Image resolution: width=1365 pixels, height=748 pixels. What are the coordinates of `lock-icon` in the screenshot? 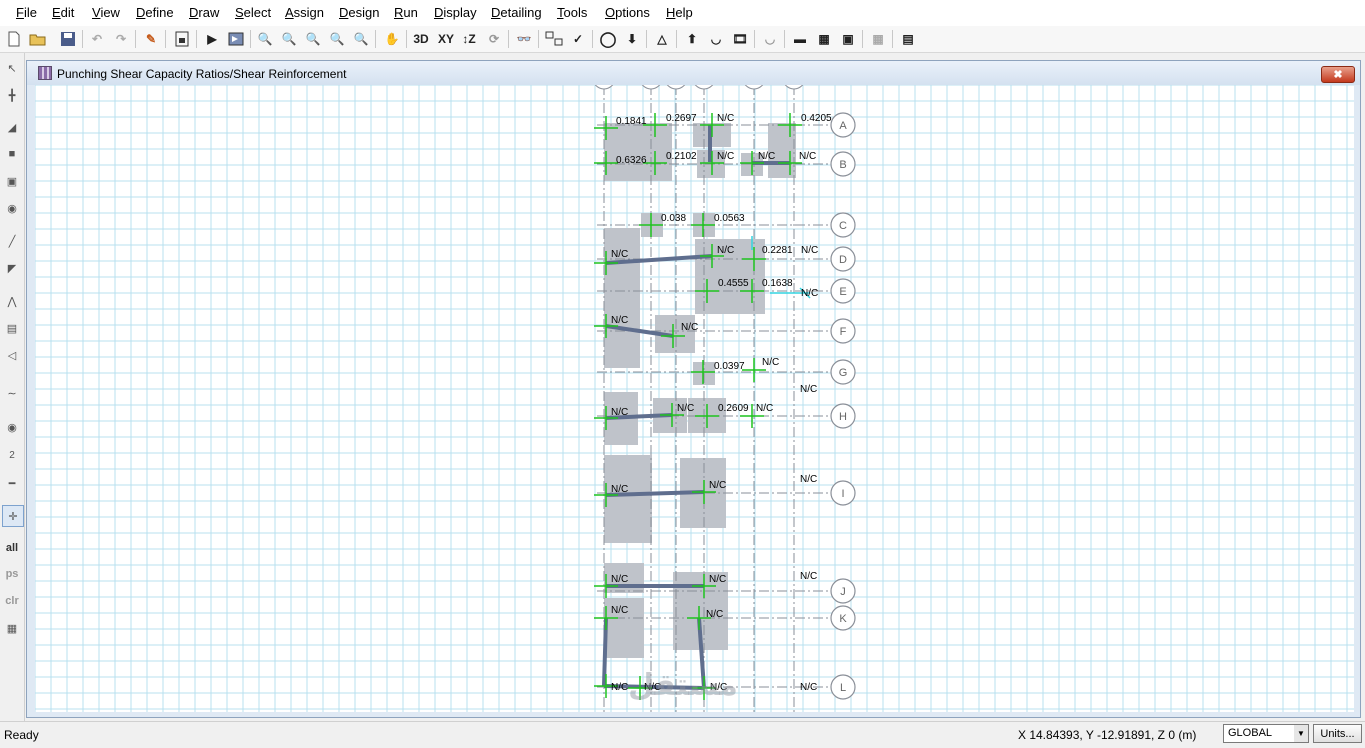 It's located at (182, 39).